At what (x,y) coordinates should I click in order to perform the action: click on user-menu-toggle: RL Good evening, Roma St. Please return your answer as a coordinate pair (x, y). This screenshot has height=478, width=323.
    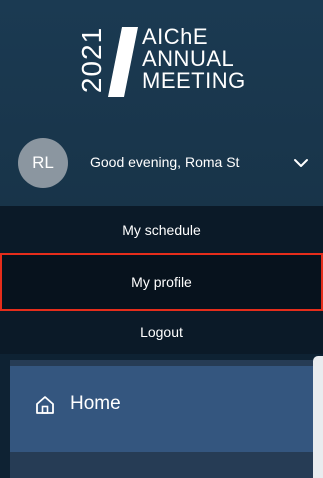
    Looking at the image, I should click on (161, 165).